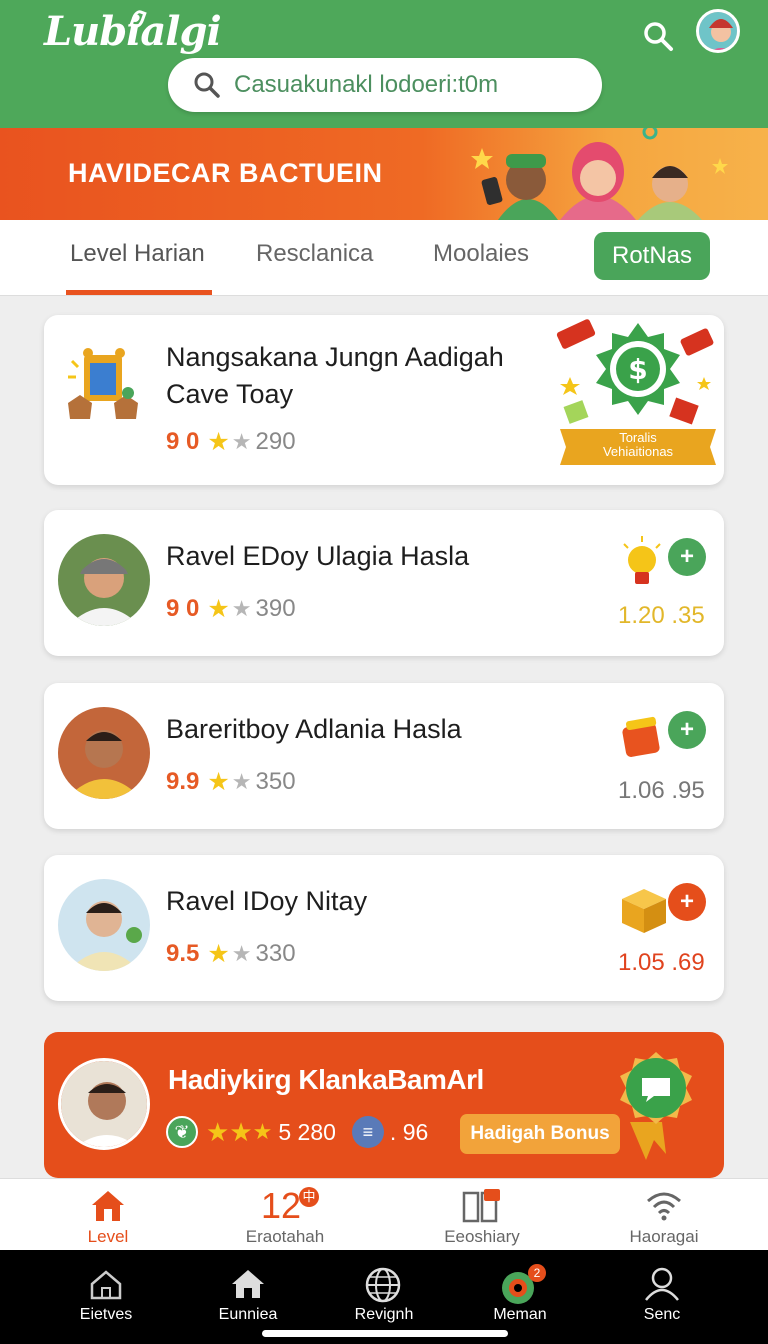  What do you see at coordinates (656, 1105) in the screenshot?
I see `chat-medal-icon` at bounding box center [656, 1105].